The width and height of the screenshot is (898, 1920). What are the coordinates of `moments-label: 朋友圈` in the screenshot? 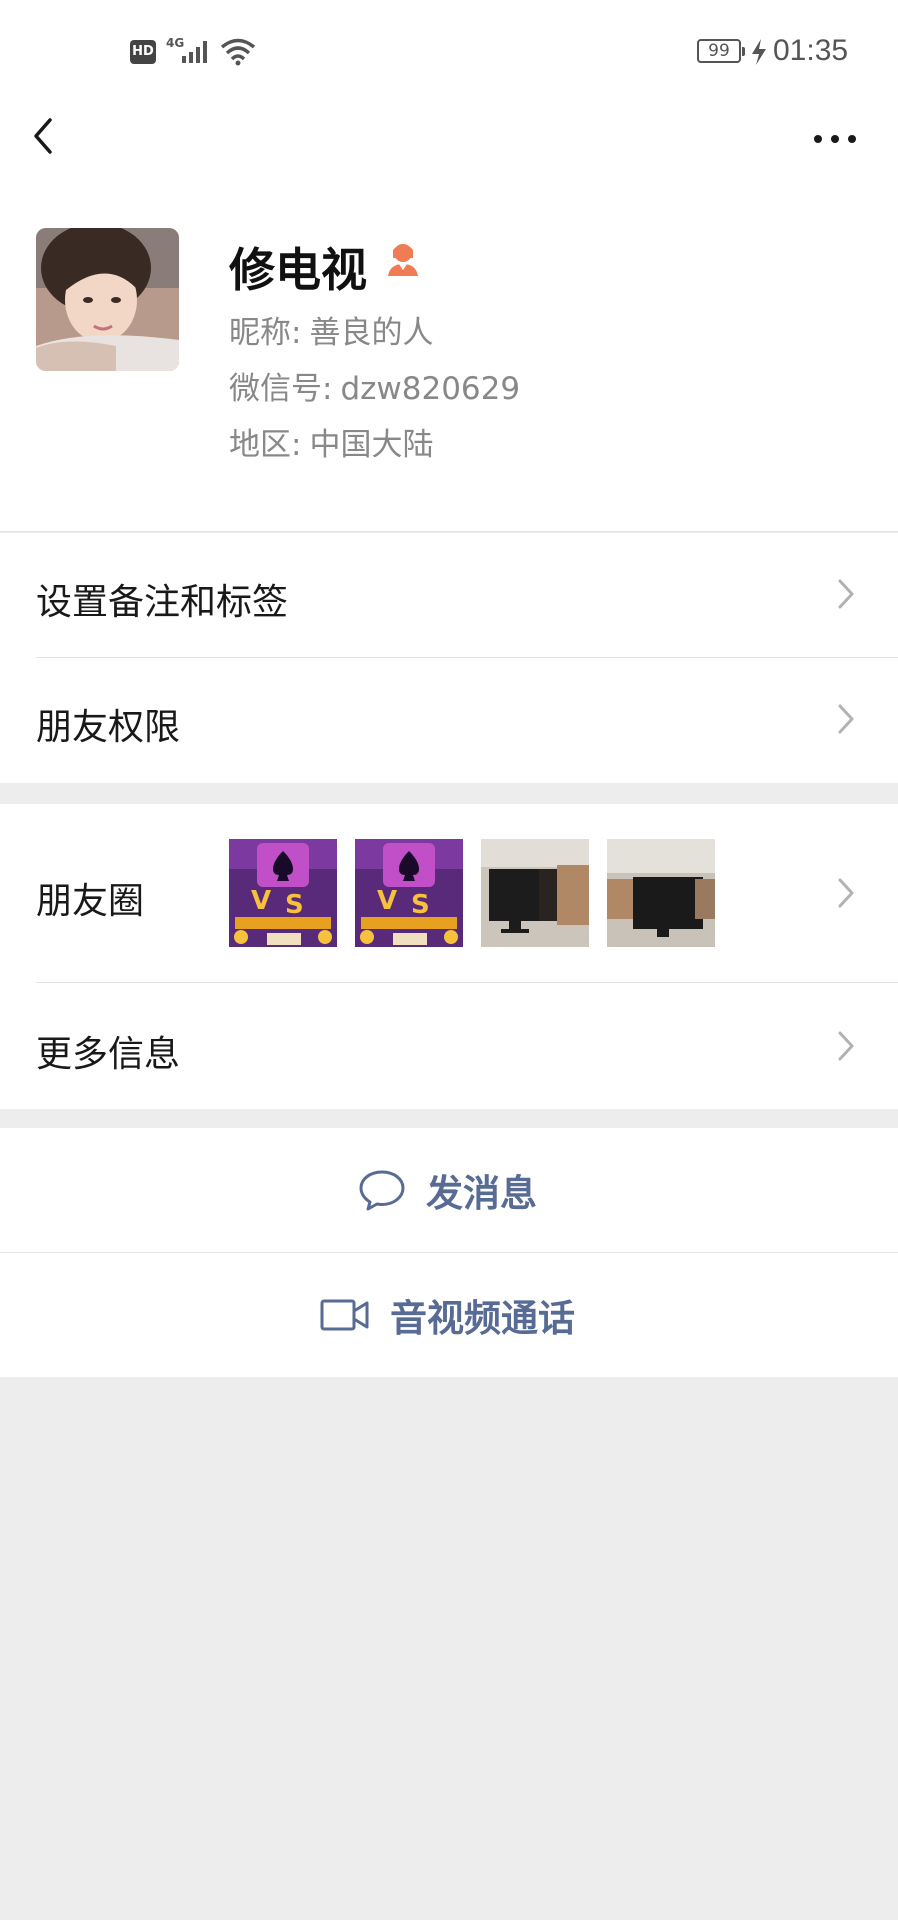 It's located at (90, 901).